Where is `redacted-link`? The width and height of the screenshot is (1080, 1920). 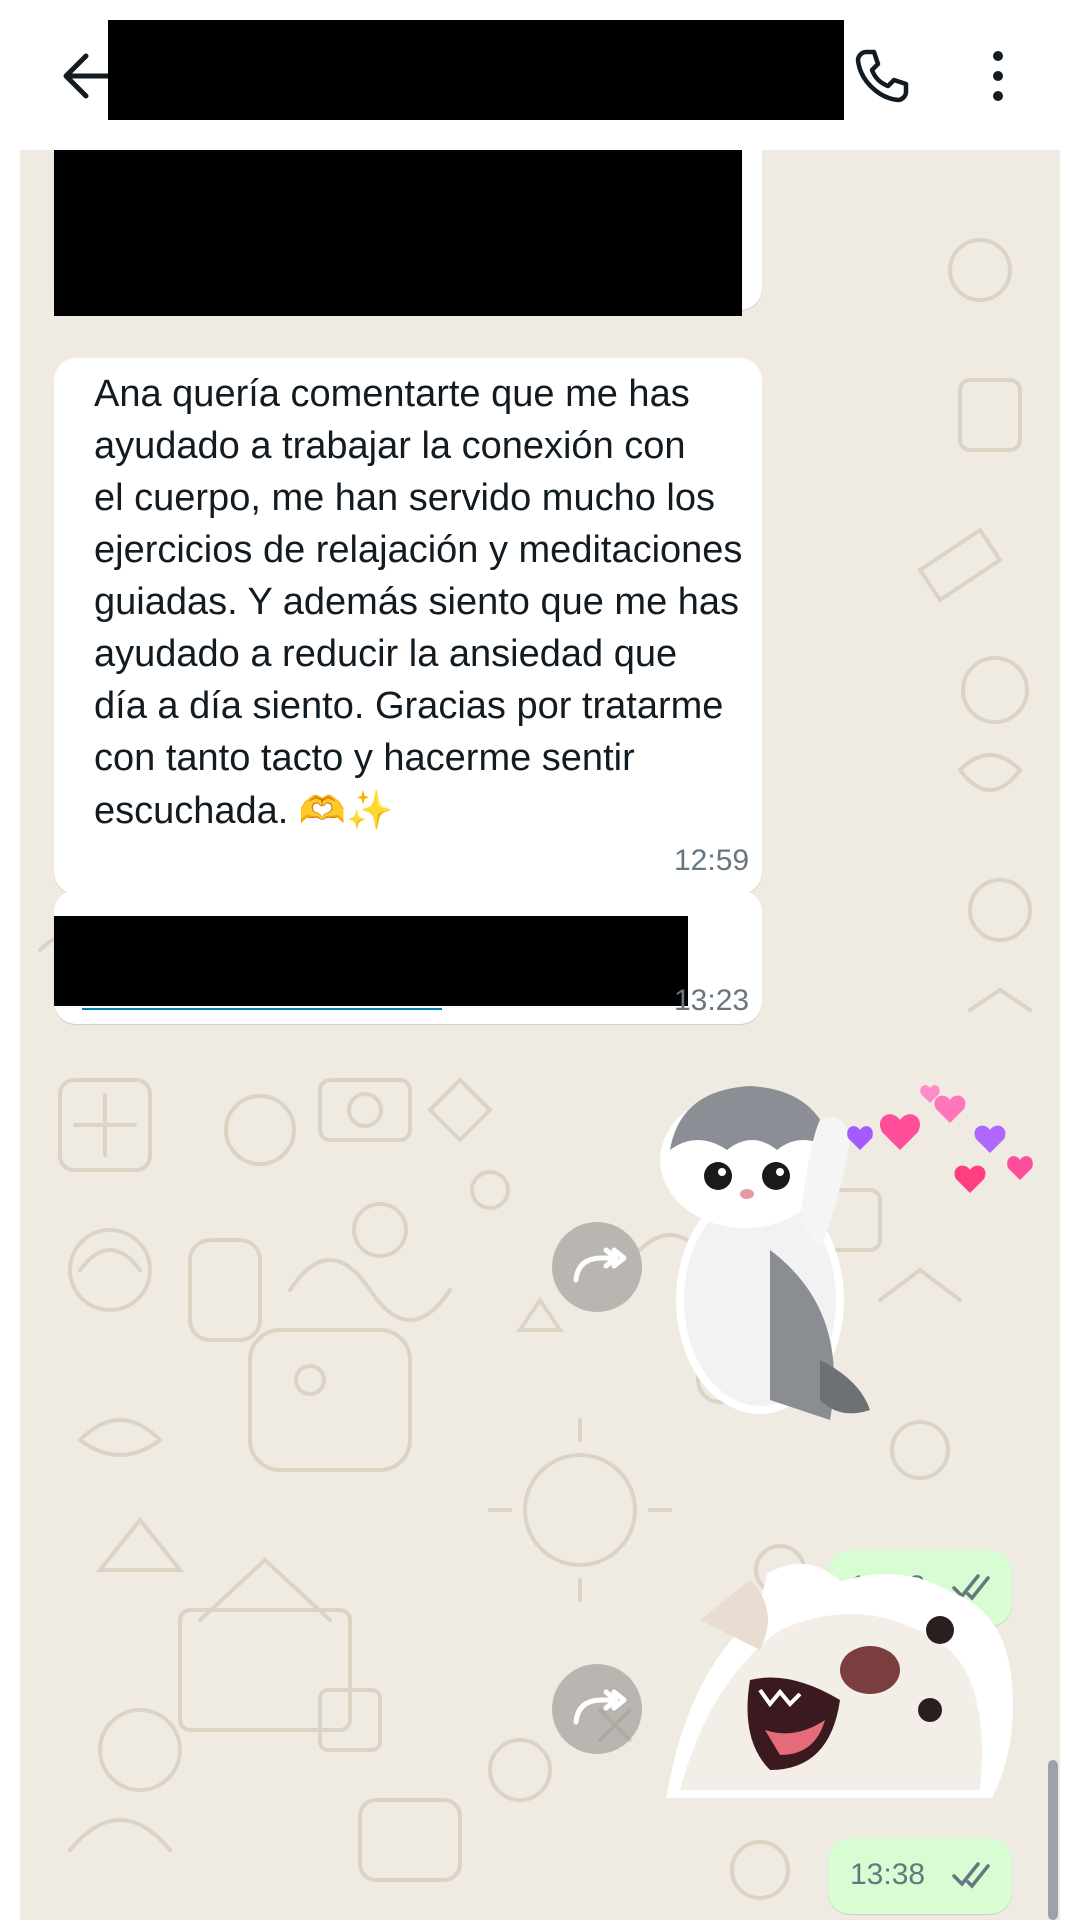 redacted-link is located at coordinates (371, 961).